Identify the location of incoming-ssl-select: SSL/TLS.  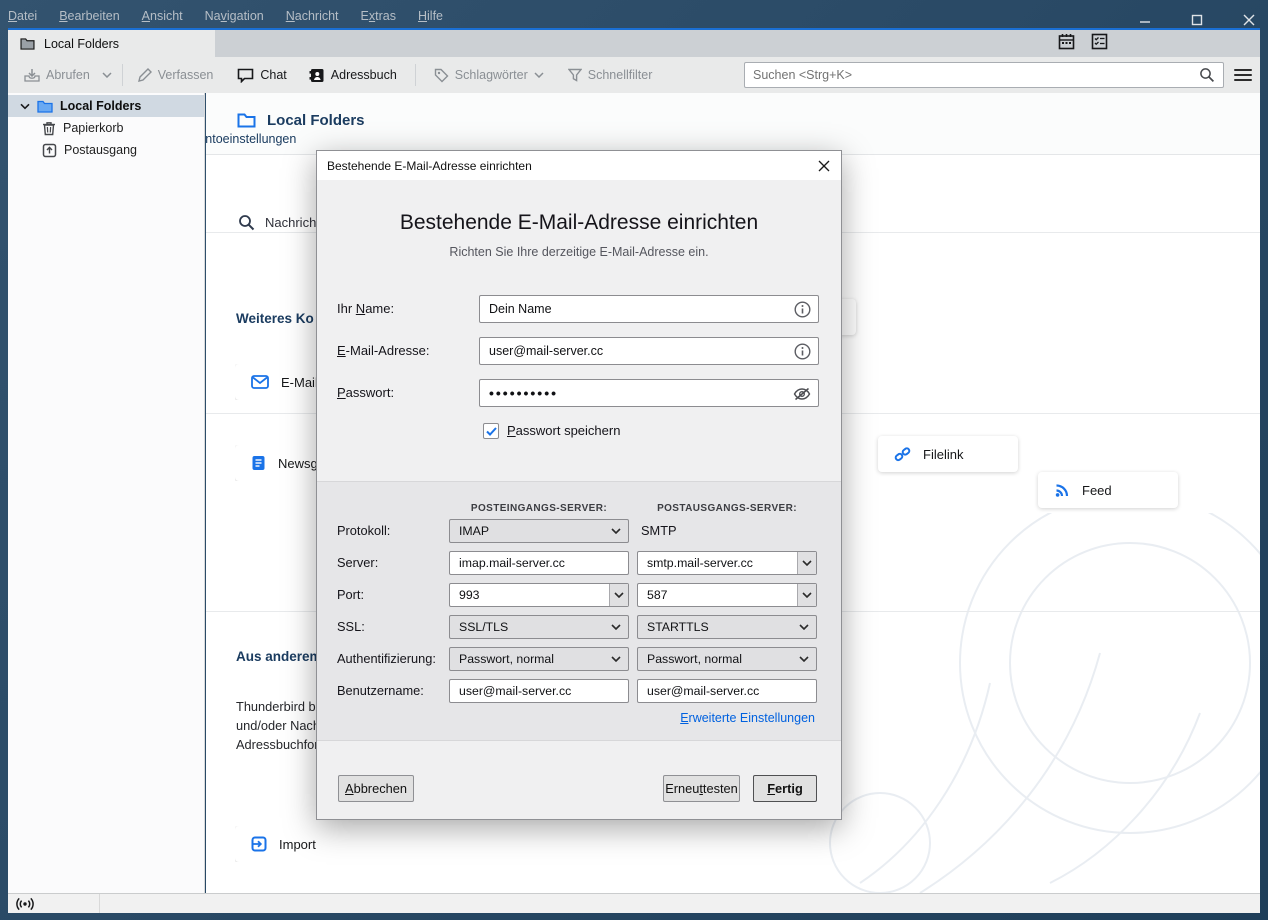
(539, 627).